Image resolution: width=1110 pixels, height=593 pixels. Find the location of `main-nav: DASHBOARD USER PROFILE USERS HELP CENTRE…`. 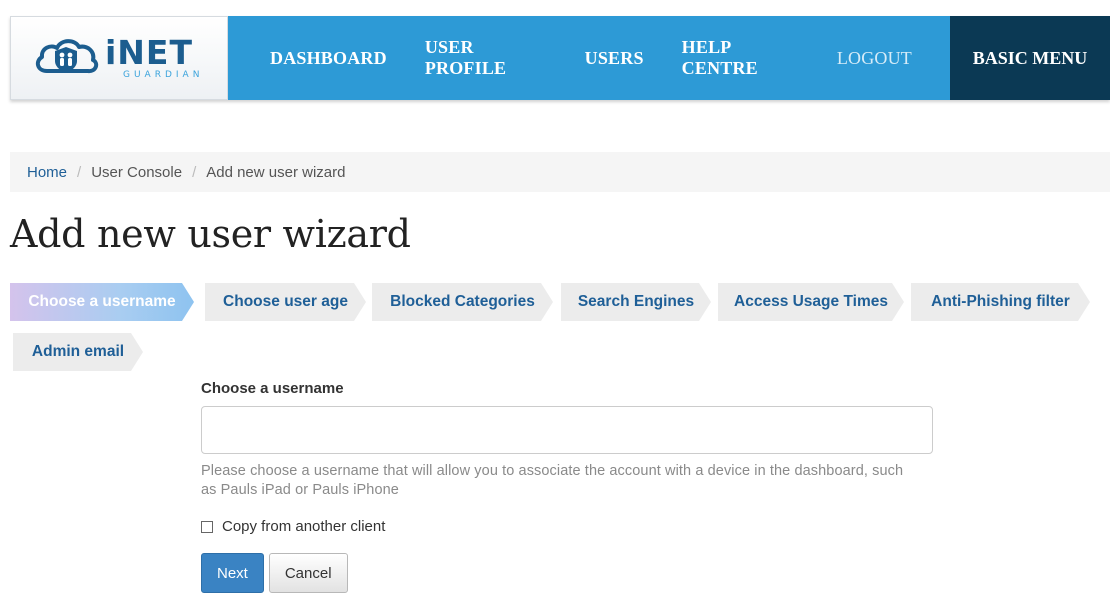

main-nav: DASHBOARD USER PROFILE USERS HELP CENTRE… is located at coordinates (589, 58).